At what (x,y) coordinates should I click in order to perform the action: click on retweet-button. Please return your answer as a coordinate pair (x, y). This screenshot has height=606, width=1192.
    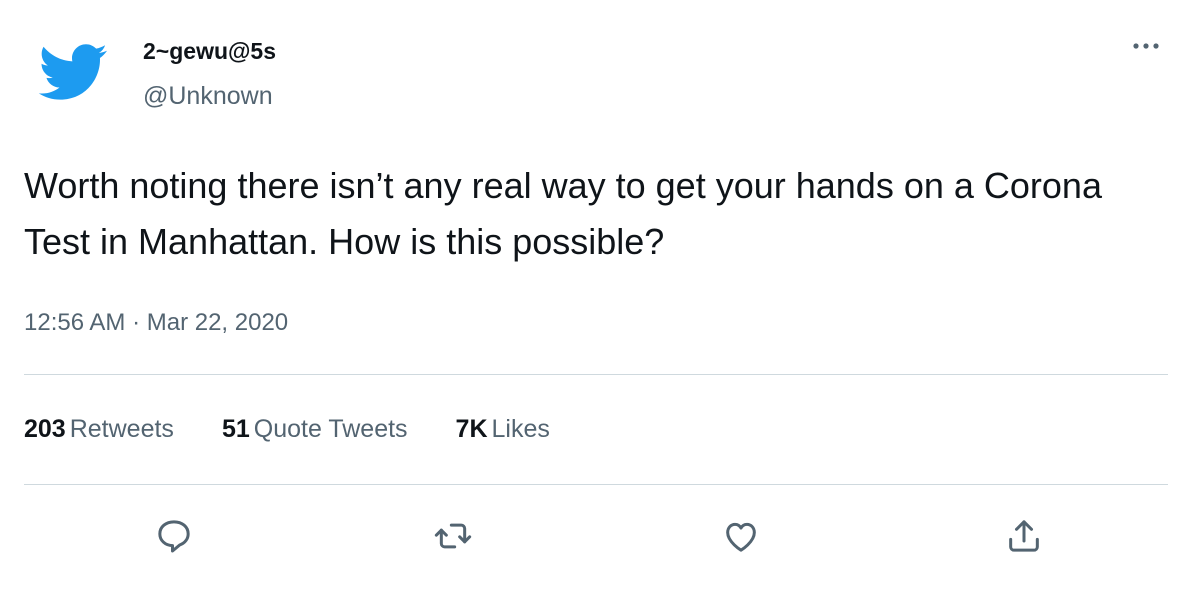
    Looking at the image, I should click on (453, 536).